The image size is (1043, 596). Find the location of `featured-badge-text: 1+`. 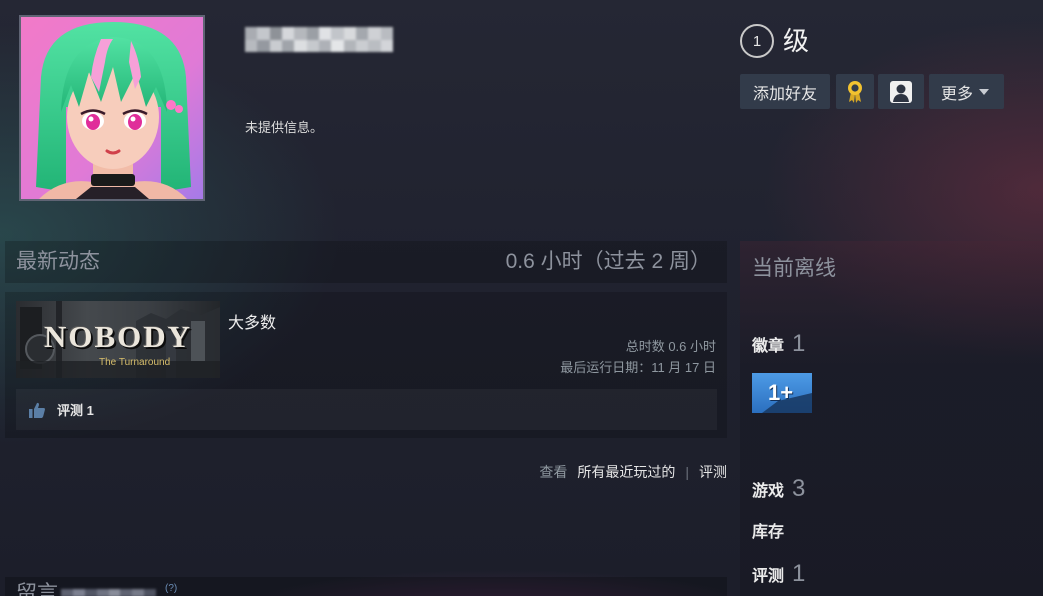

featured-badge-text: 1+ is located at coordinates (781, 392).